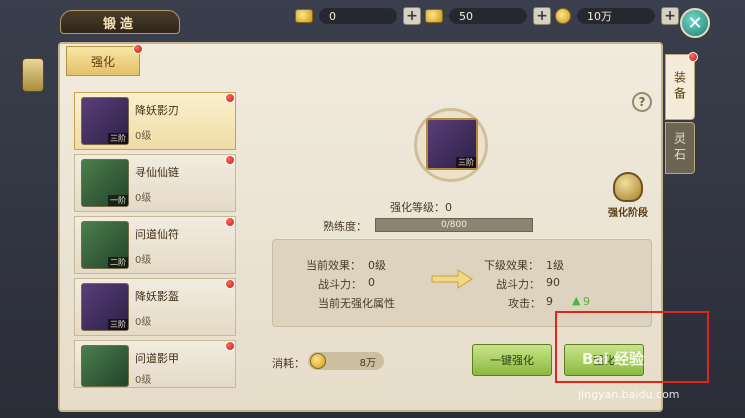 This screenshot has height=418, width=745. What do you see at coordinates (628, 213) in the screenshot?
I see `stage-badge-label: 强化阶段` at bounding box center [628, 213].